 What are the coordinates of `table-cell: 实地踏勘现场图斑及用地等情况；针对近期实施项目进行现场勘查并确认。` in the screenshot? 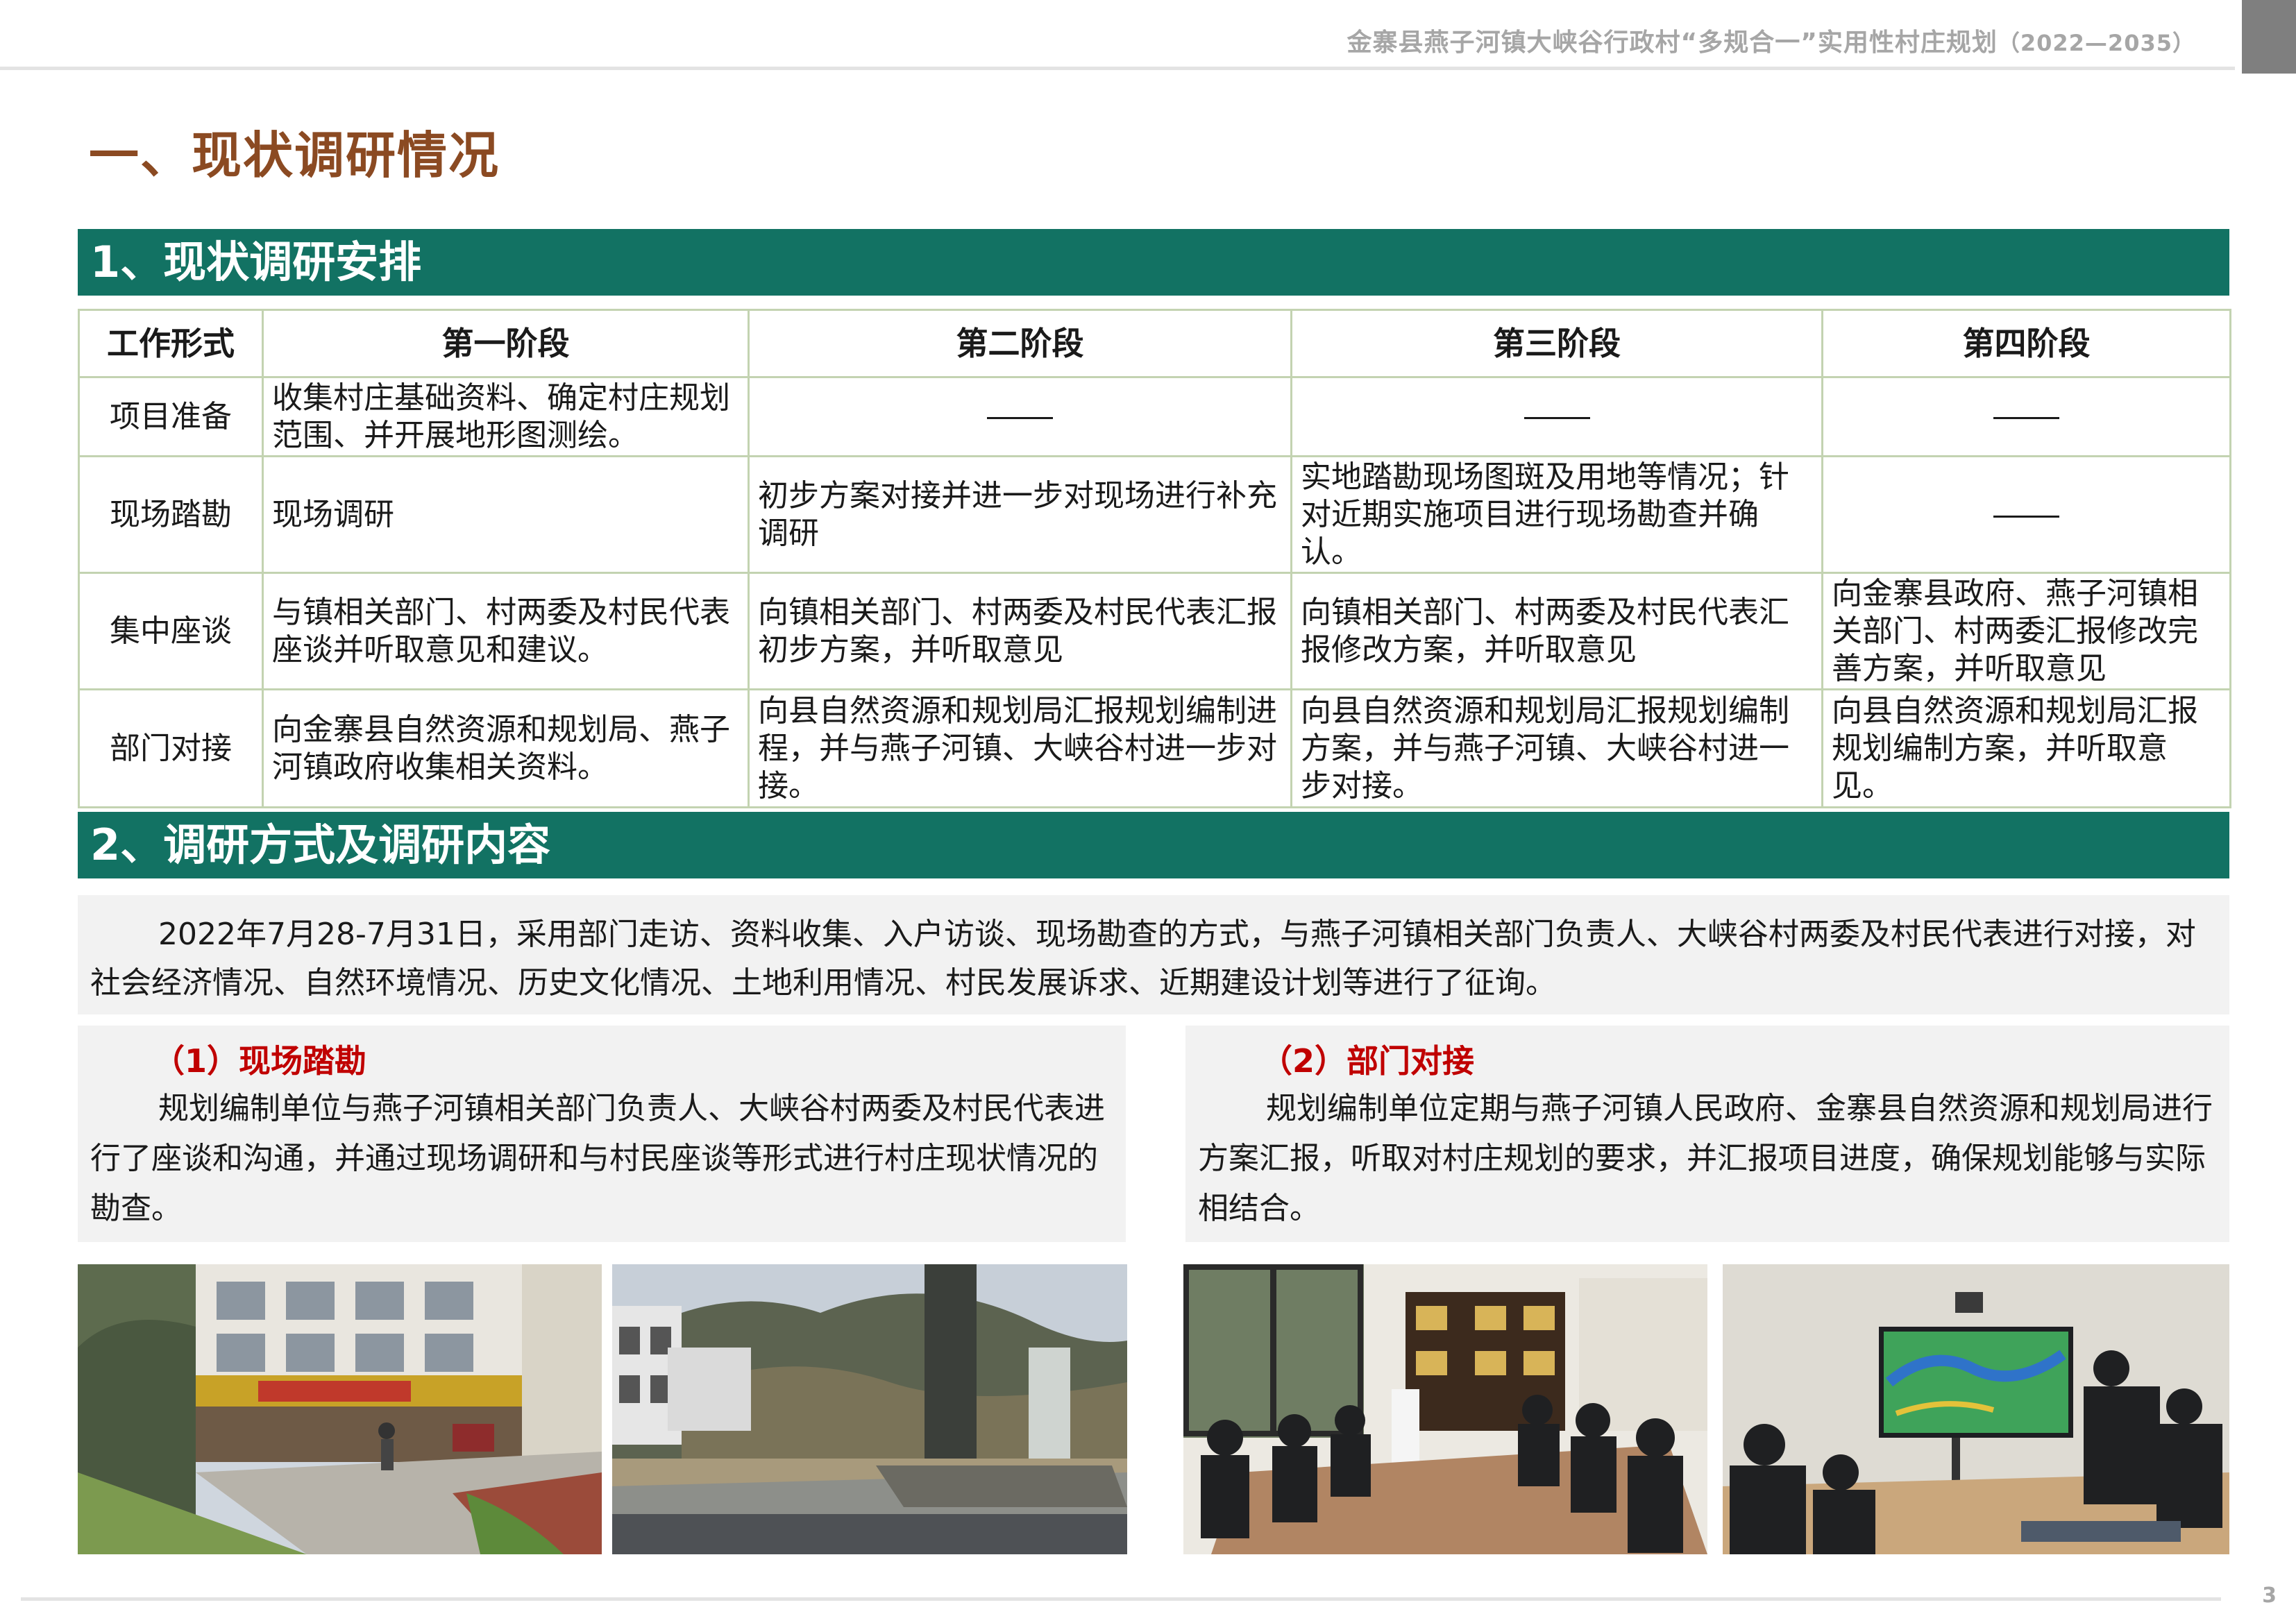 It's located at (1557, 515).